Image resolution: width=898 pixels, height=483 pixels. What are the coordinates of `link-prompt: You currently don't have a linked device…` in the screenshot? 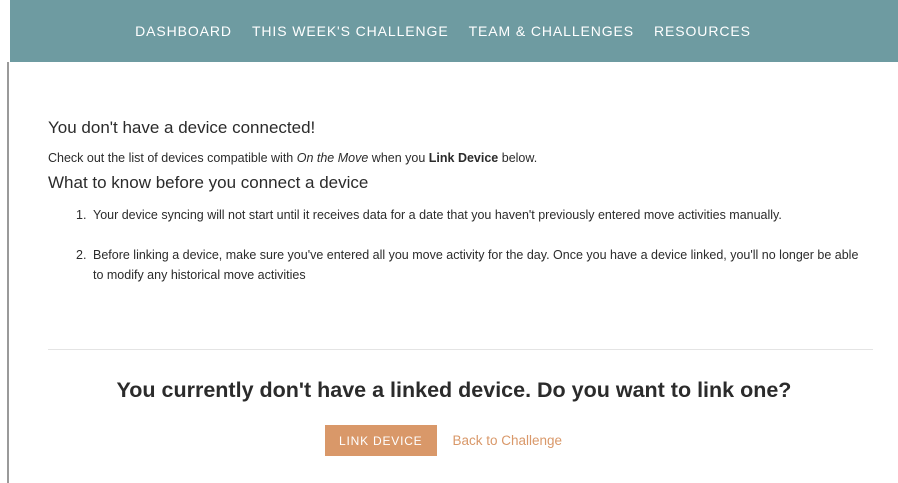 It's located at (454, 390).